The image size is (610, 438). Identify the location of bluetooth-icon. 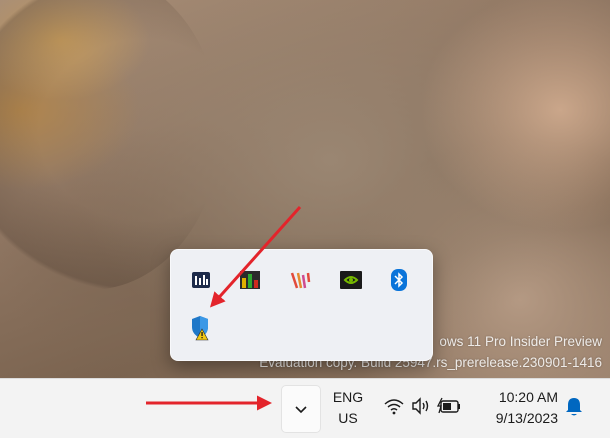
(399, 280).